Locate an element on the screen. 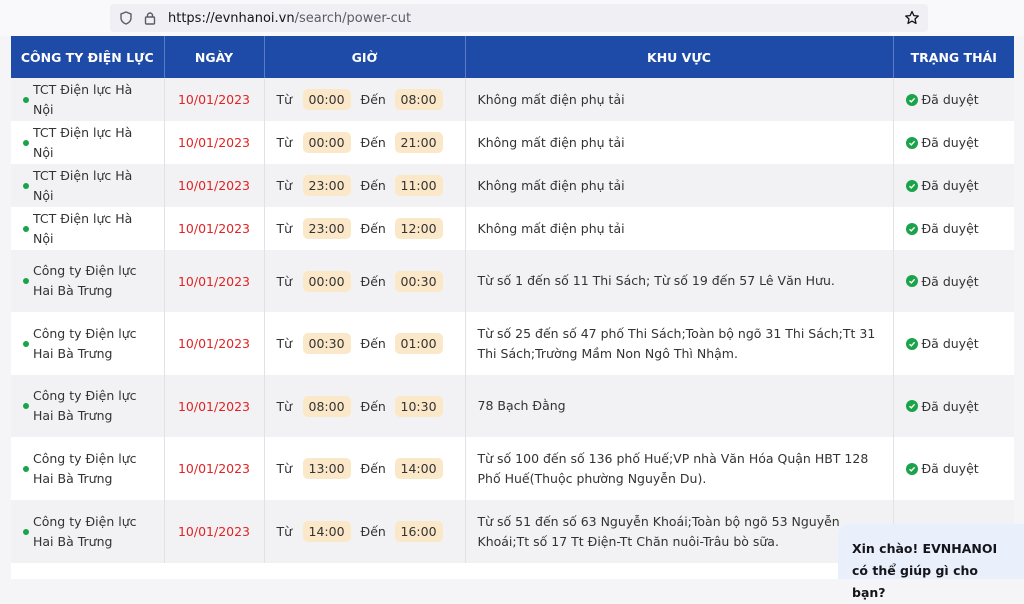 The height and width of the screenshot is (604, 1024). to-time: 11:00 is located at coordinates (418, 185).